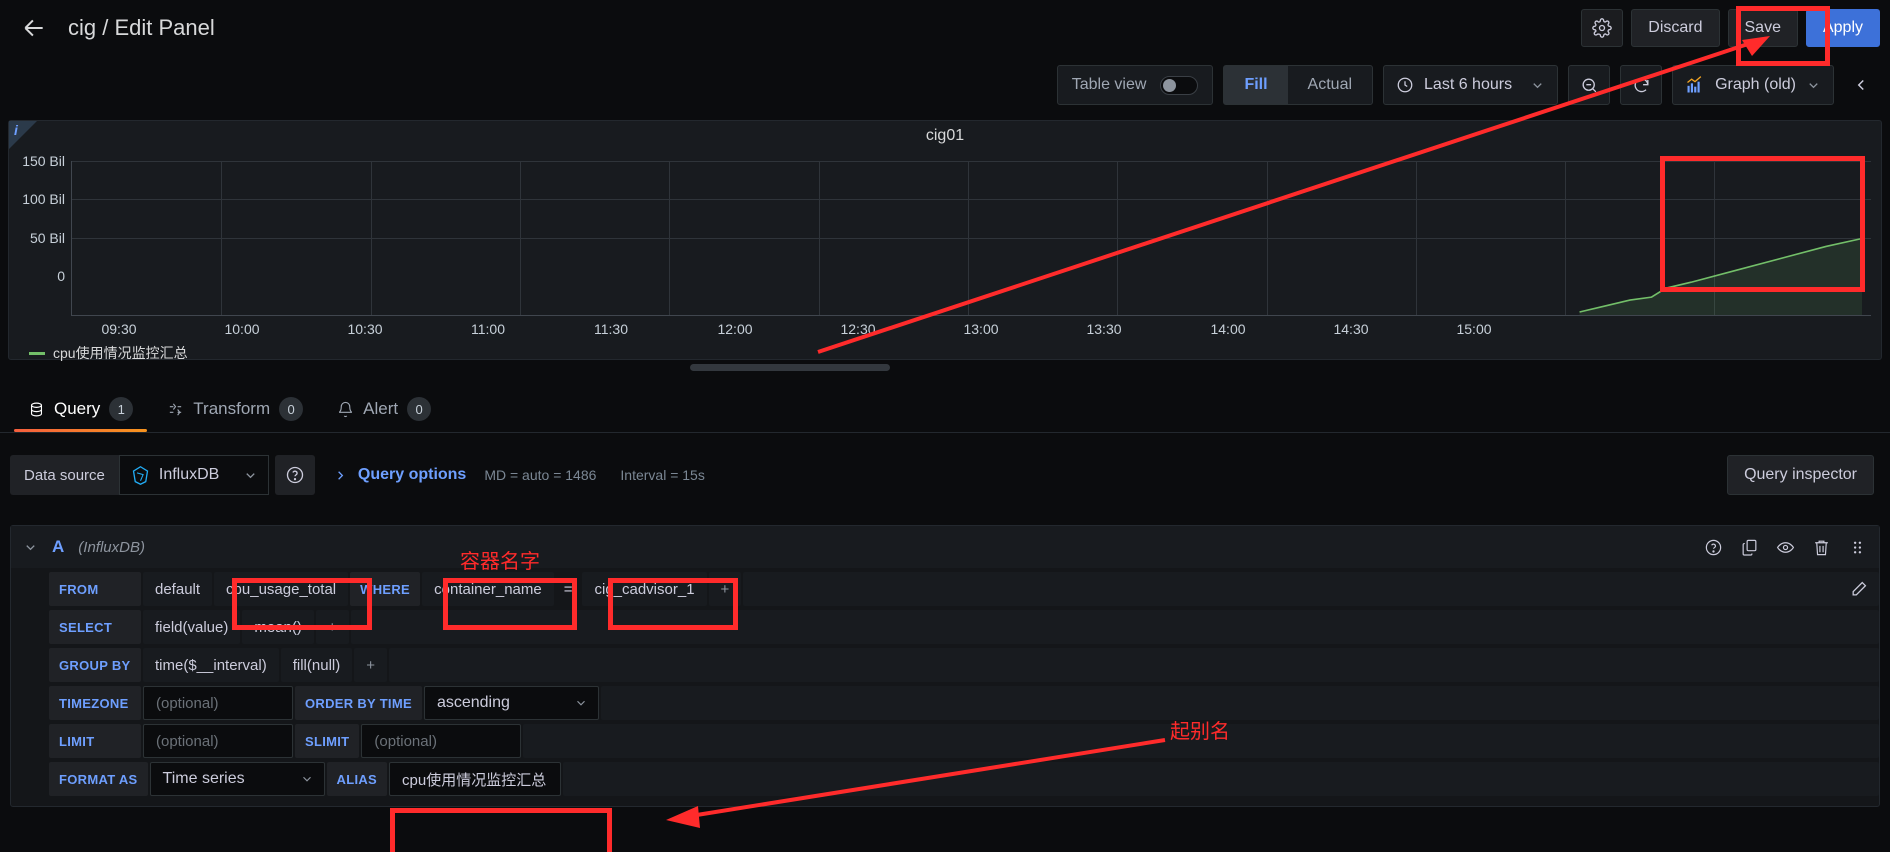  Describe the element at coordinates (488, 329) in the screenshot. I see `x-tick-label: 11:00` at that location.